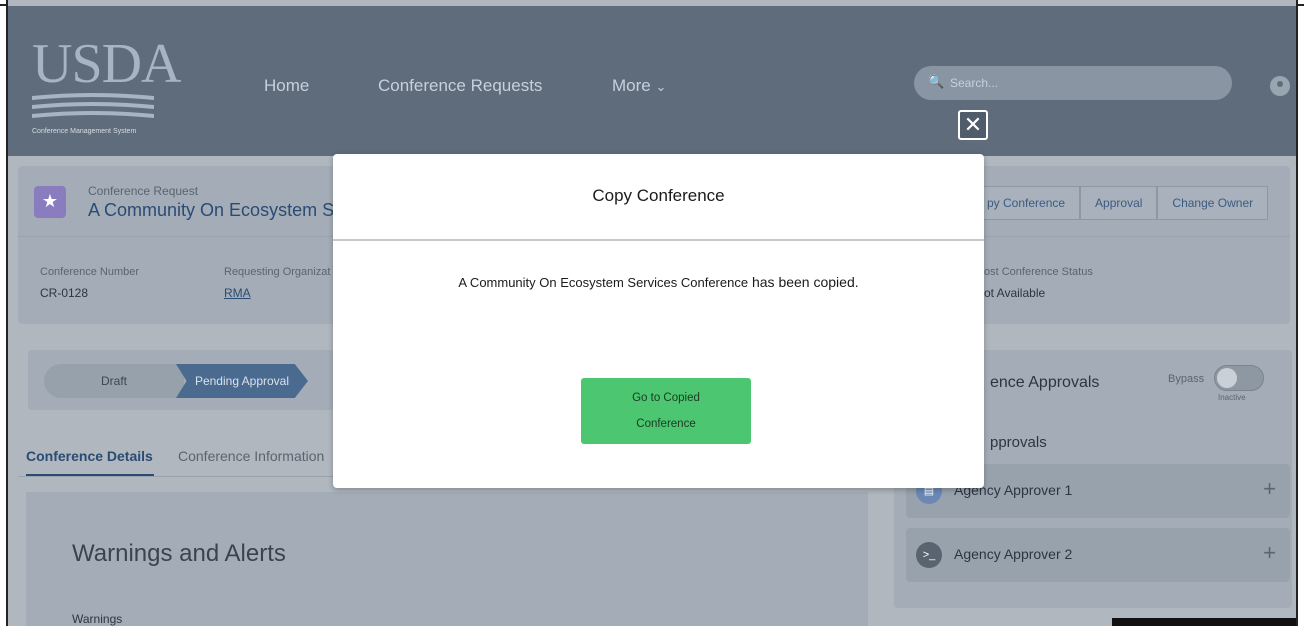 The width and height of the screenshot is (1304, 626). Describe the element at coordinates (1232, 397) in the screenshot. I see `bypass-state: Inactive` at that location.